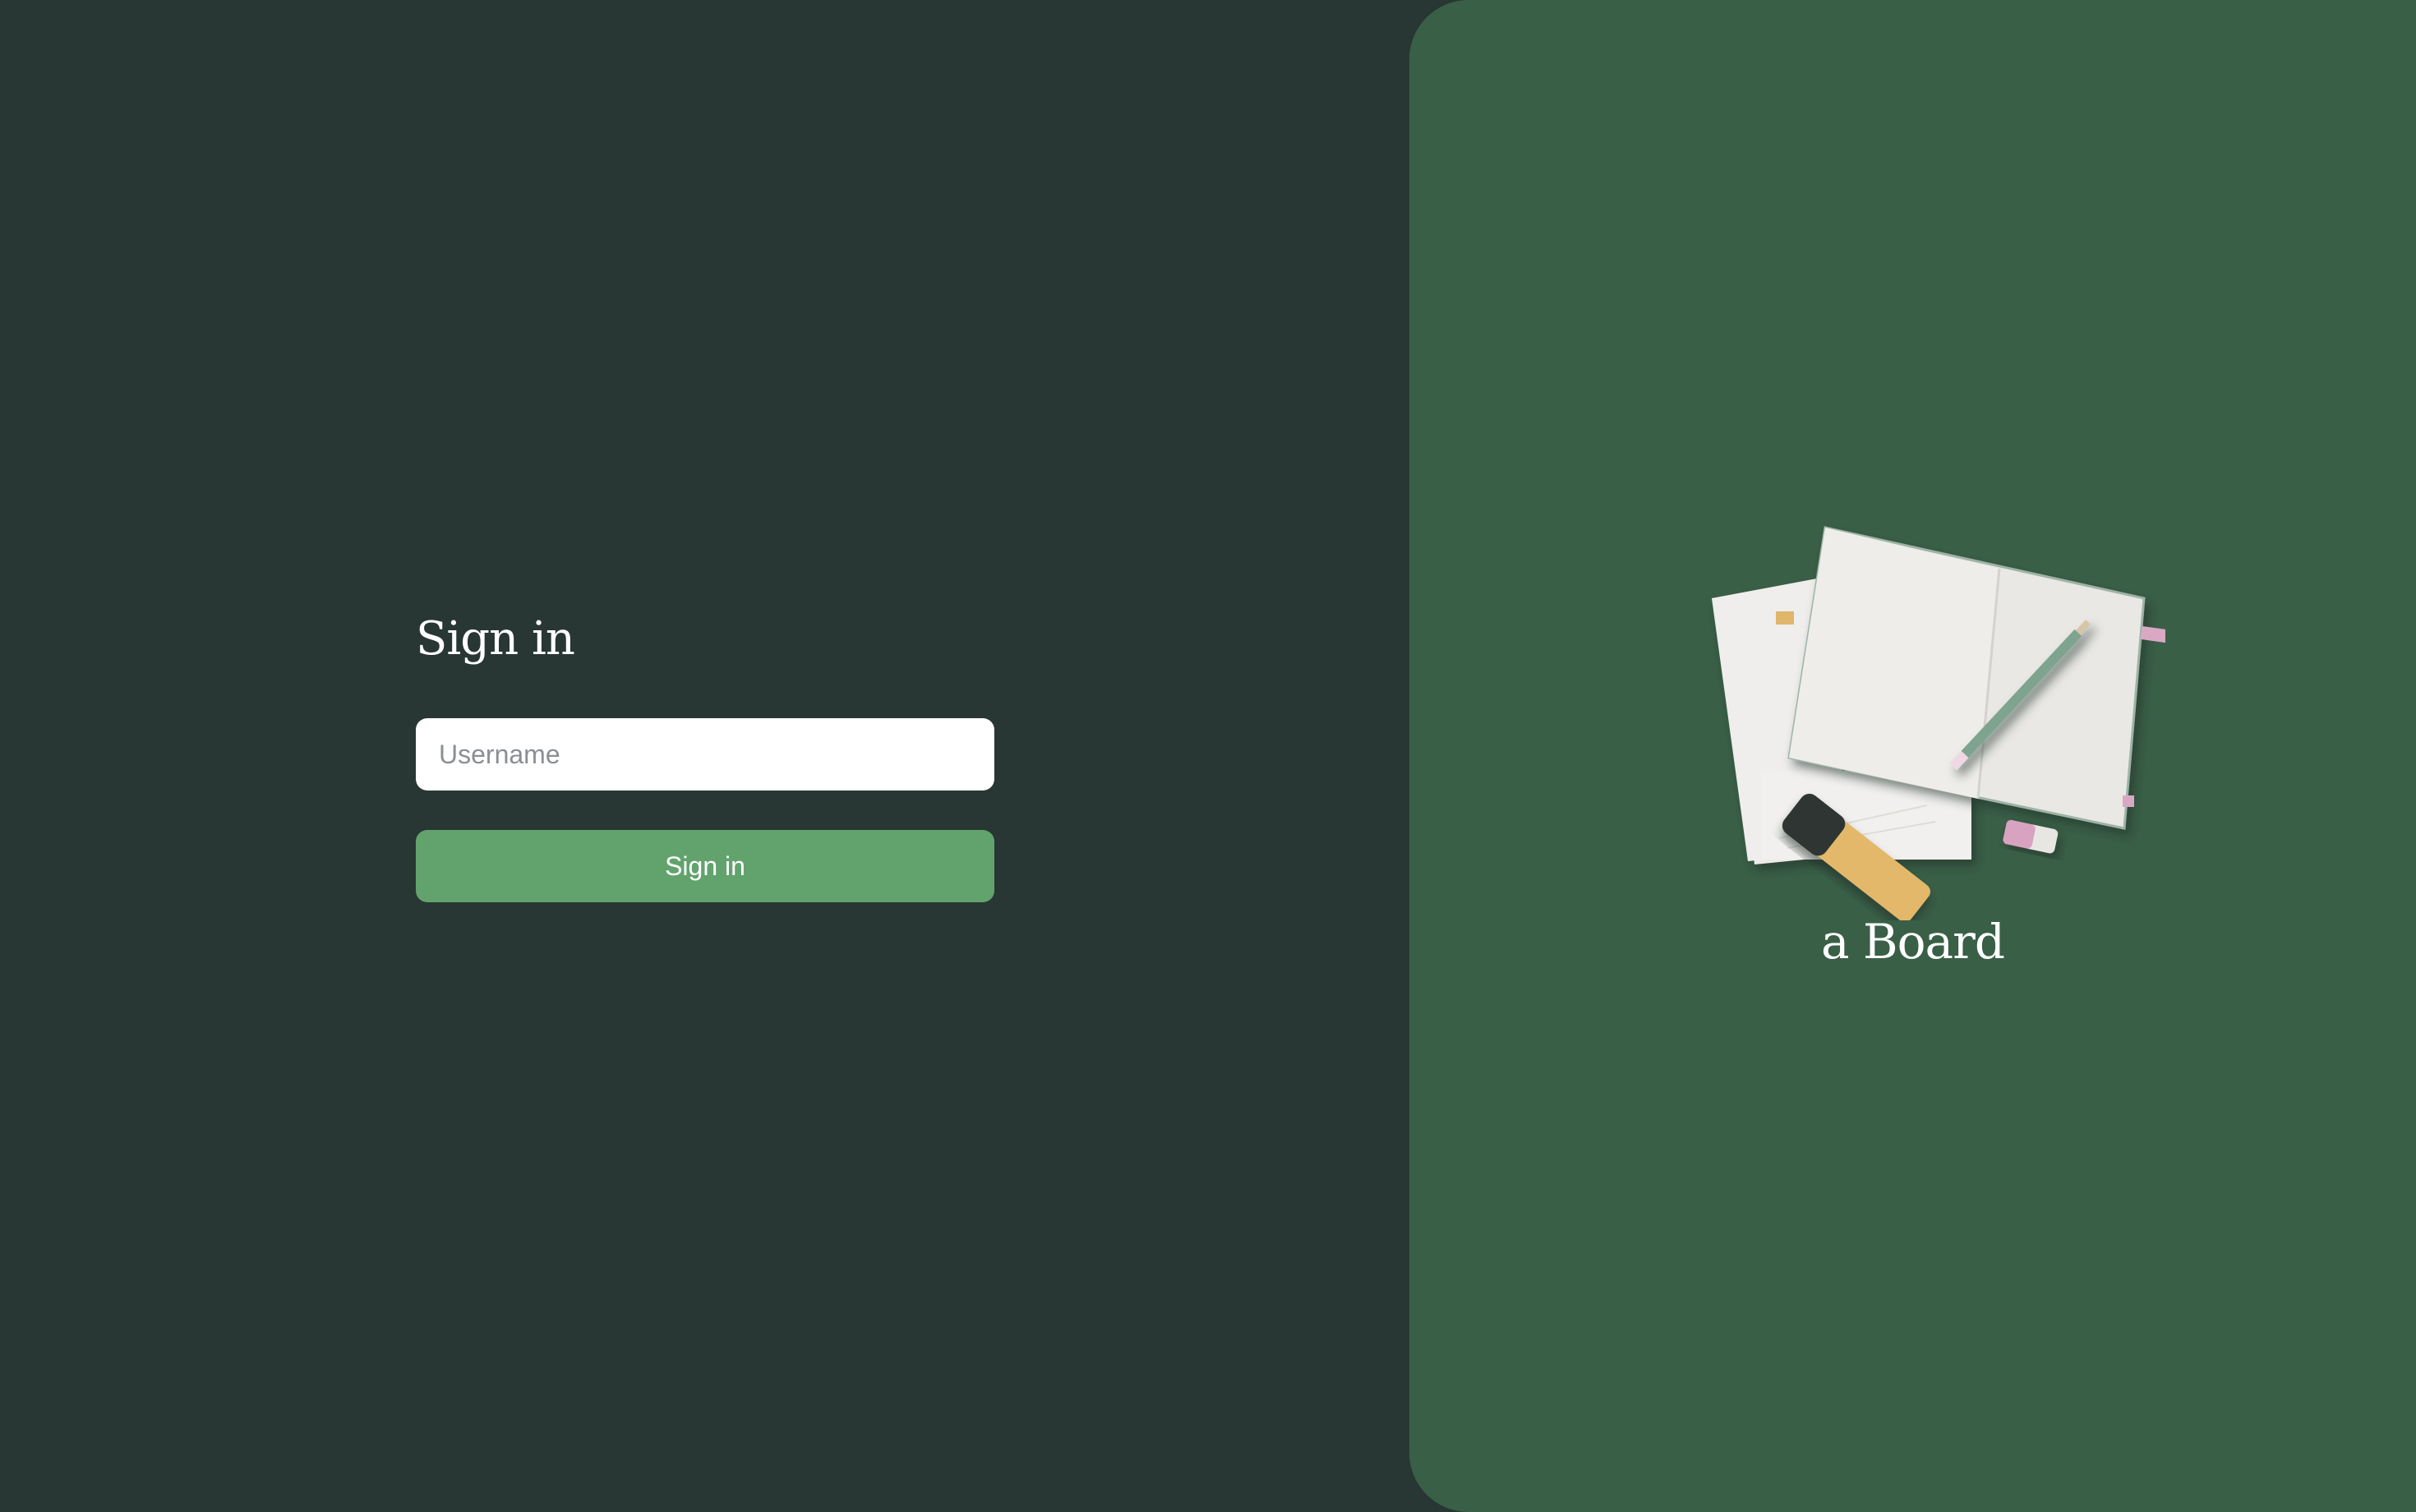 This screenshot has height=1512, width=2416. Describe the element at coordinates (1939, 723) in the screenshot. I see `notebook-stationery-illustration` at that location.